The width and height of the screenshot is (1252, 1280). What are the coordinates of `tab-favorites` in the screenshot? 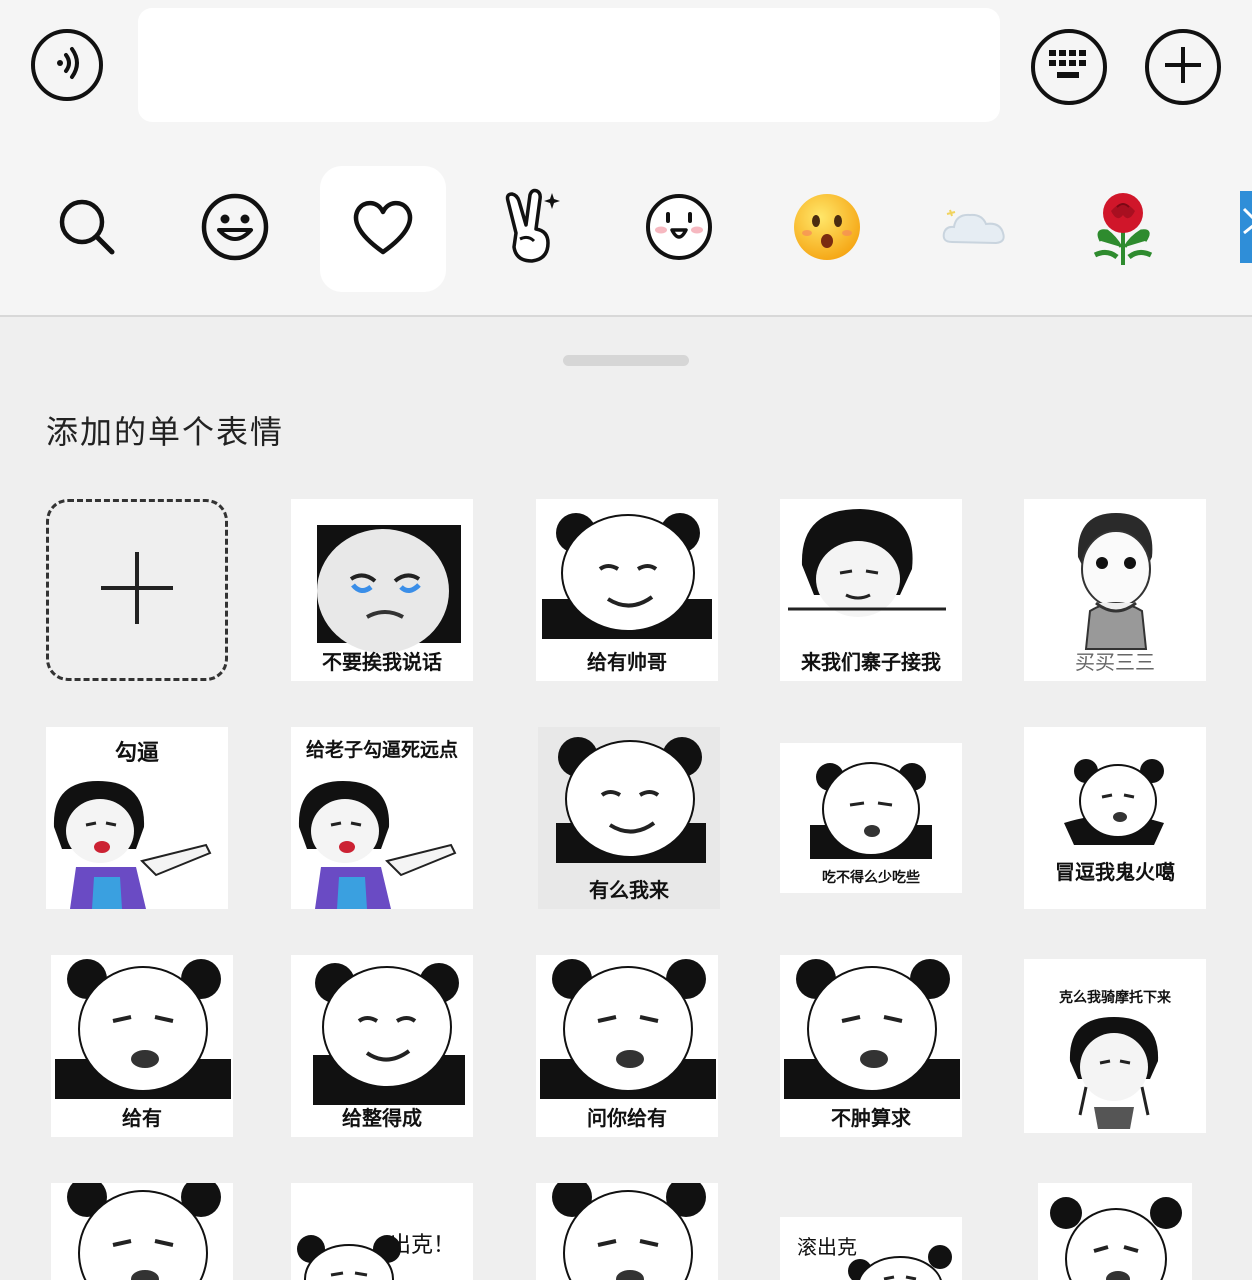 It's located at (383, 229).